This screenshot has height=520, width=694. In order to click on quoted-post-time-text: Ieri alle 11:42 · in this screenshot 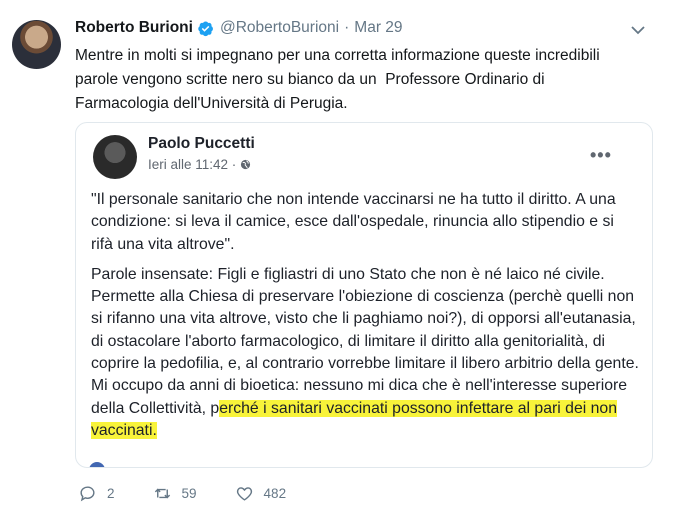, I will do `click(192, 164)`.